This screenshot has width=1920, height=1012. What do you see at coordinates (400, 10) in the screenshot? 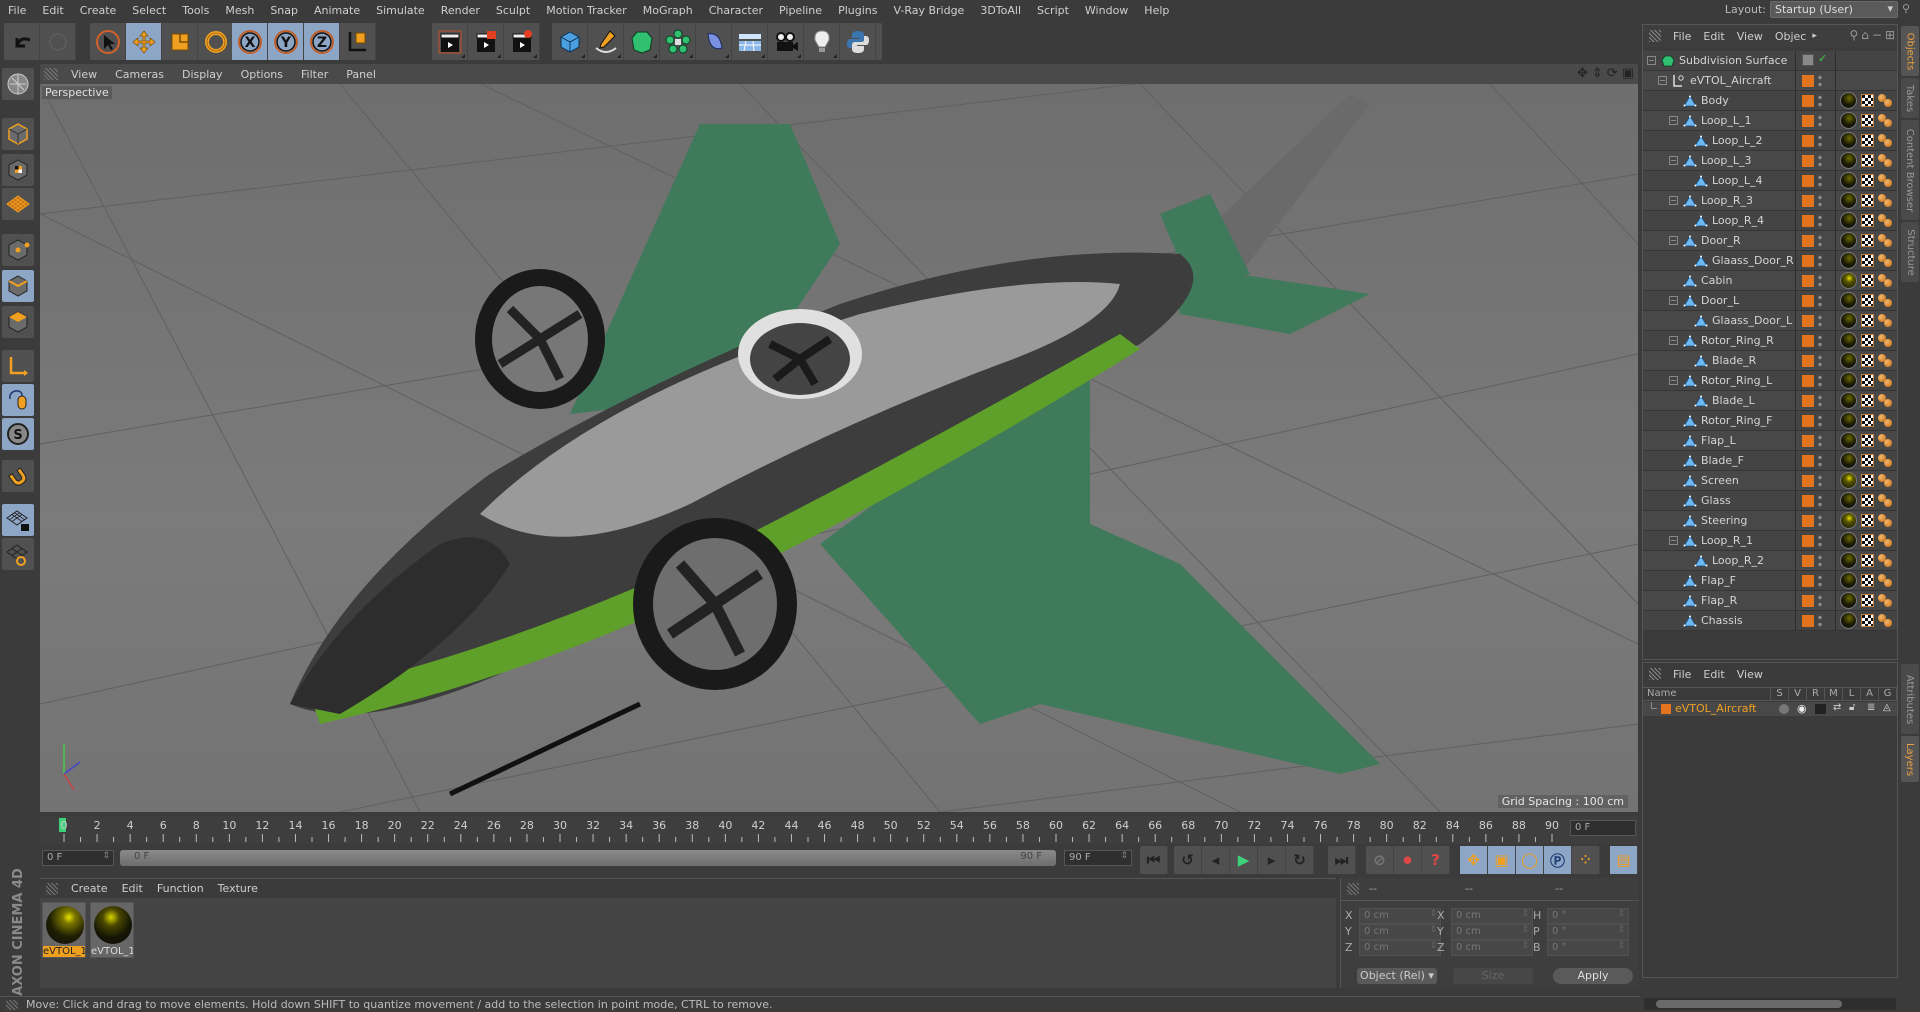
I see `menu-simulate: Simulate` at bounding box center [400, 10].